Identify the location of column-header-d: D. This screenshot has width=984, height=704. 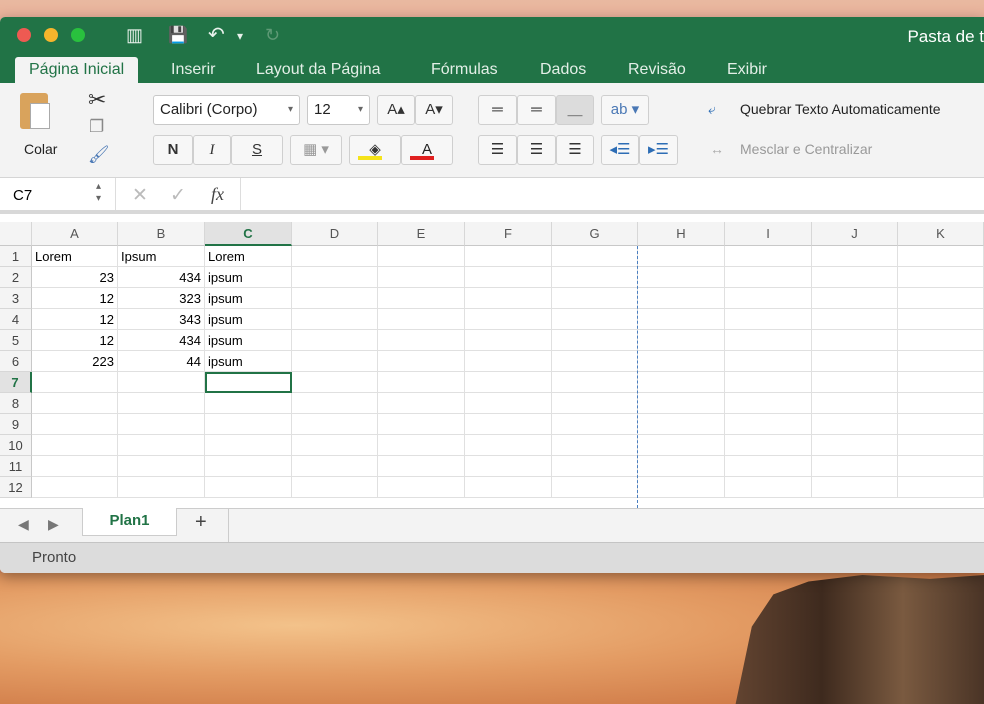
(335, 234).